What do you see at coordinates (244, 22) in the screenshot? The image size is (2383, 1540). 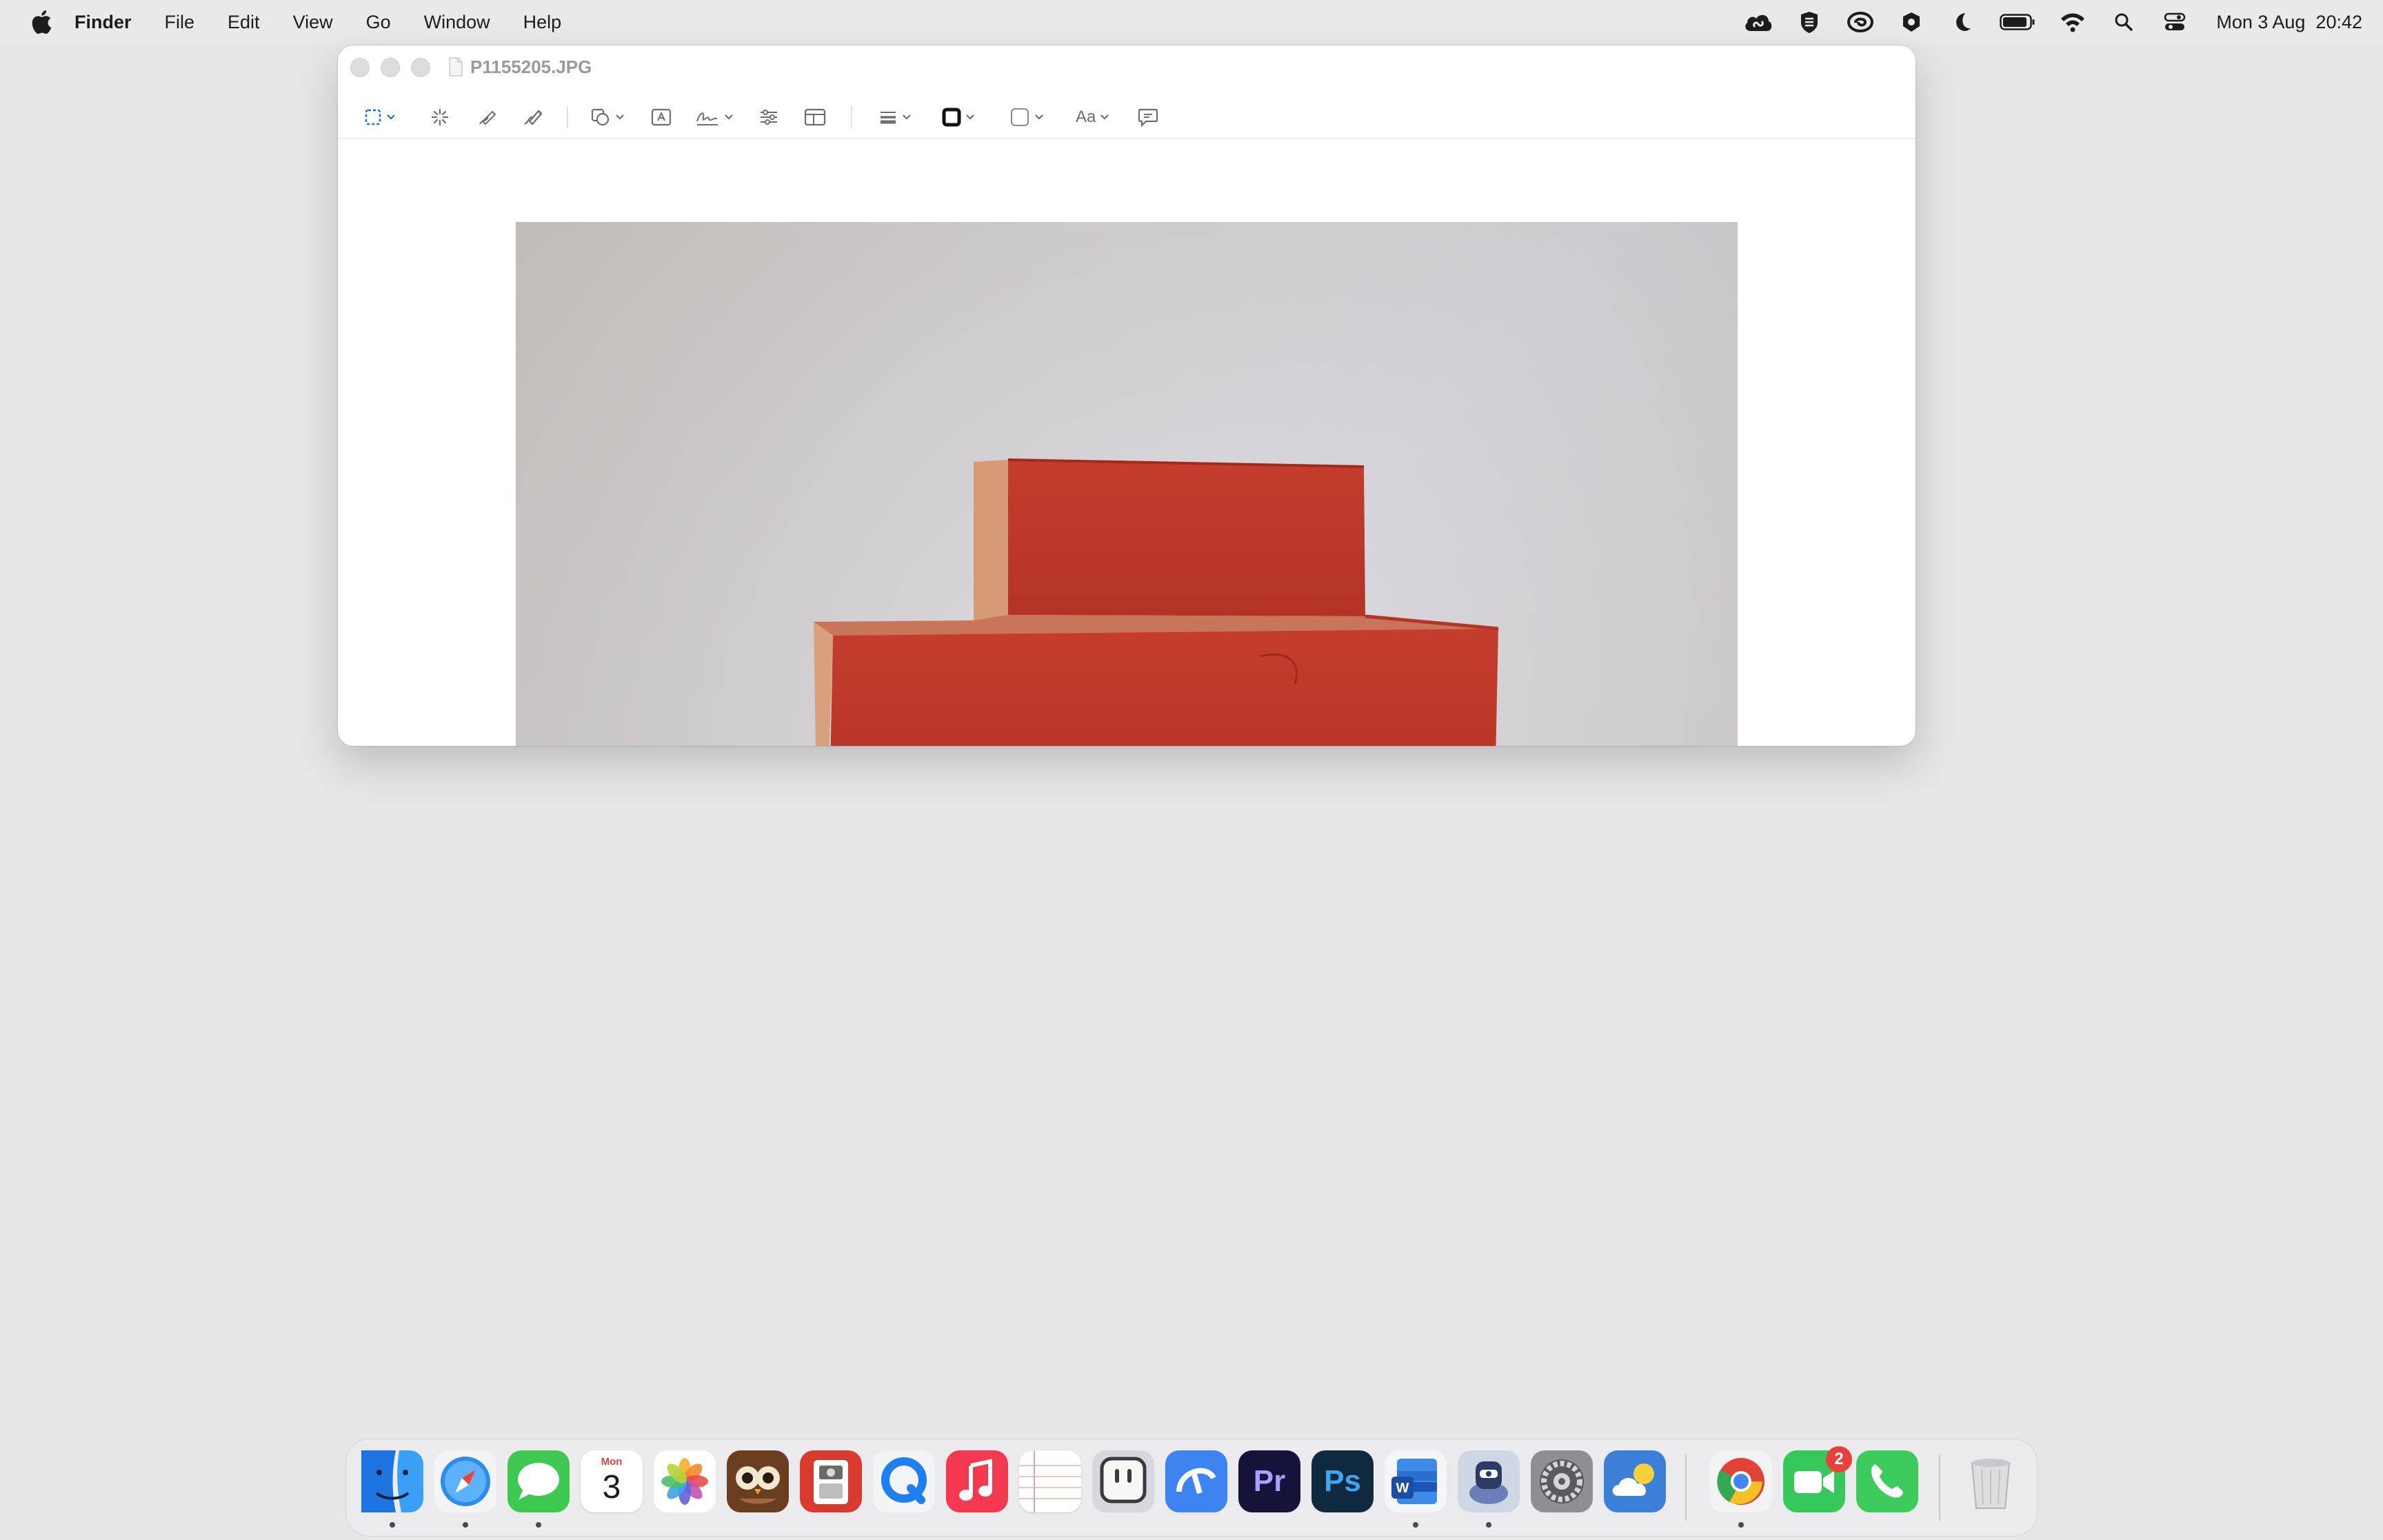 I see `menu-edit: Edit` at bounding box center [244, 22].